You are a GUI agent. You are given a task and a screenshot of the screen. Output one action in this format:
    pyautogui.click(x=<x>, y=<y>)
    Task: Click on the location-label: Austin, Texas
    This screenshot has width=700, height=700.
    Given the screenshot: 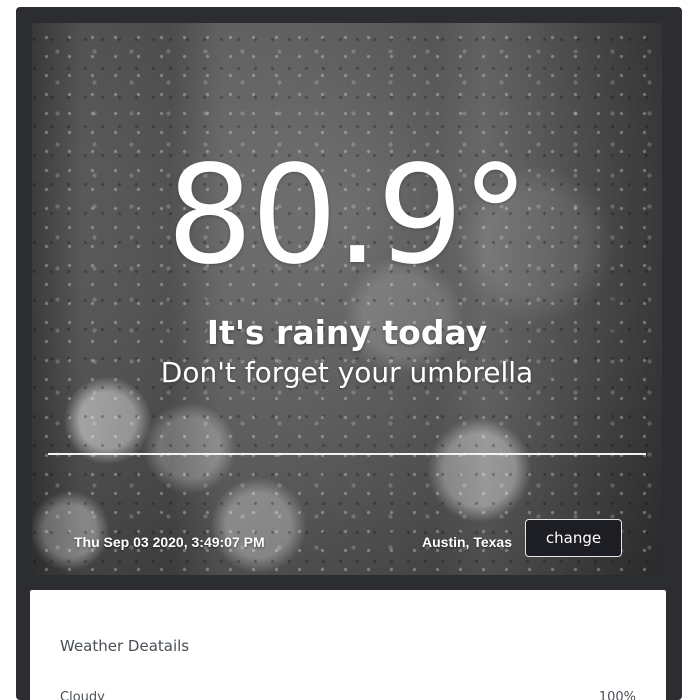 What is the action you would take?
    pyautogui.click(x=467, y=542)
    